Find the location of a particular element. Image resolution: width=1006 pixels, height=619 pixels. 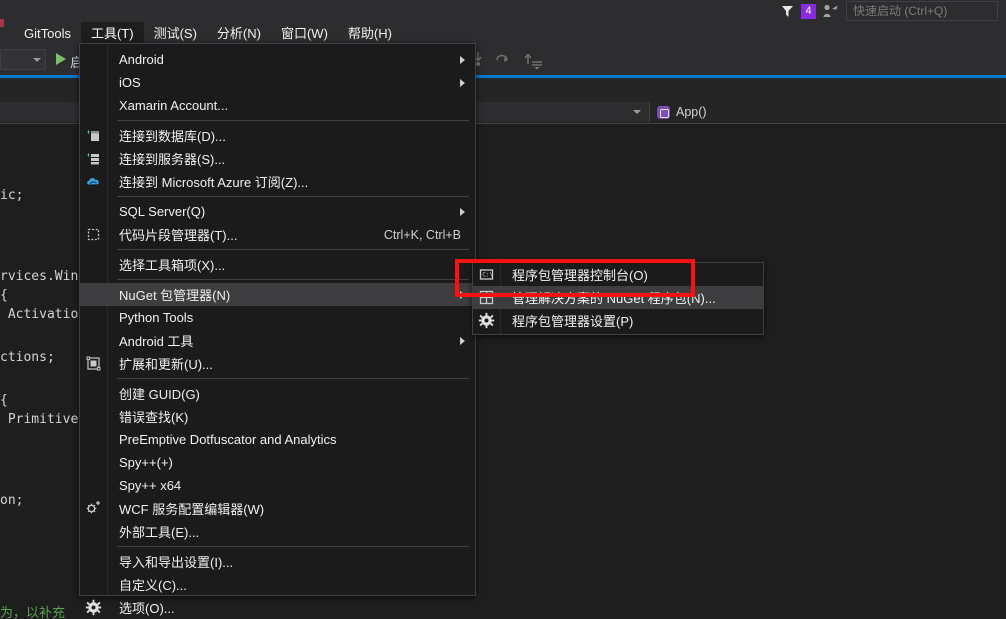

tools-menu-item: 代码片段管理器(T)... Ctrl+K, Ctrl+B is located at coordinates (277, 234).